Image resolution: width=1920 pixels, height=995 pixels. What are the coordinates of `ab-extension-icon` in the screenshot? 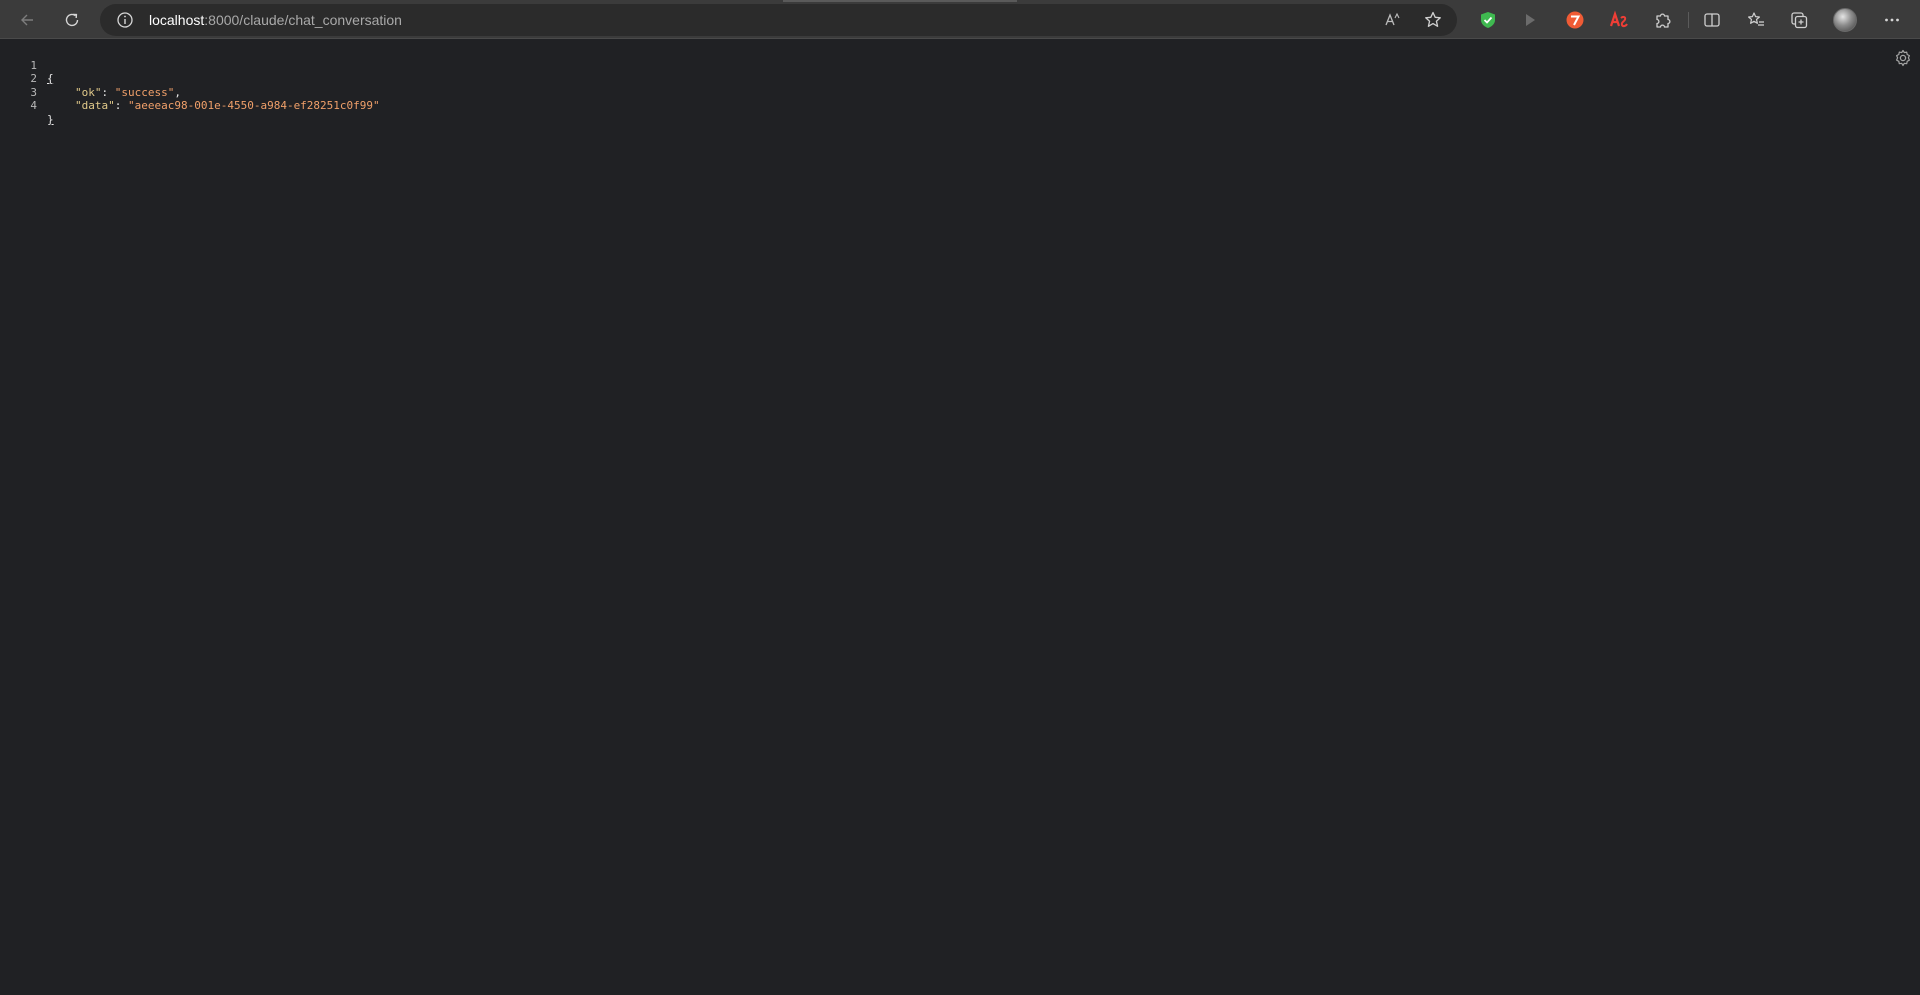 It's located at (1619, 20).